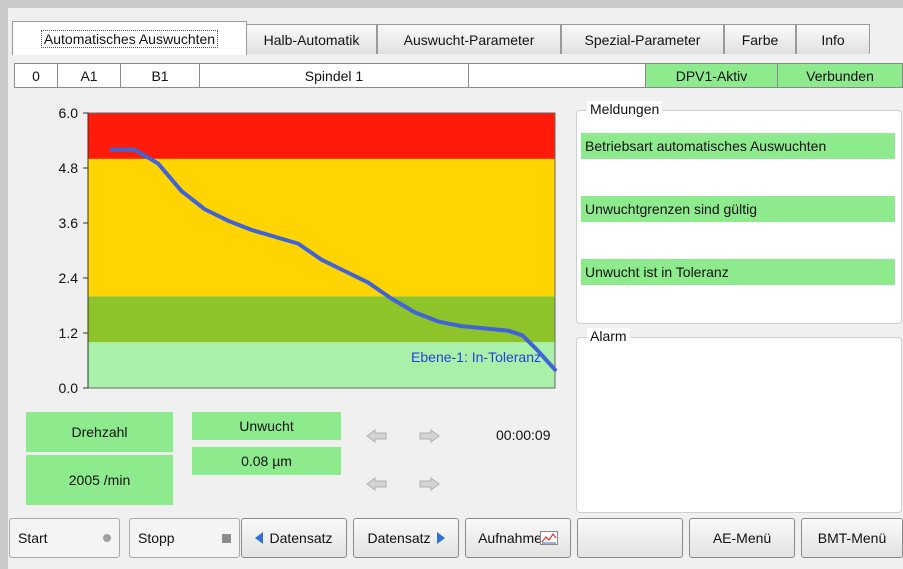  What do you see at coordinates (625, 109) in the screenshot?
I see `messages-title: Meldungen` at bounding box center [625, 109].